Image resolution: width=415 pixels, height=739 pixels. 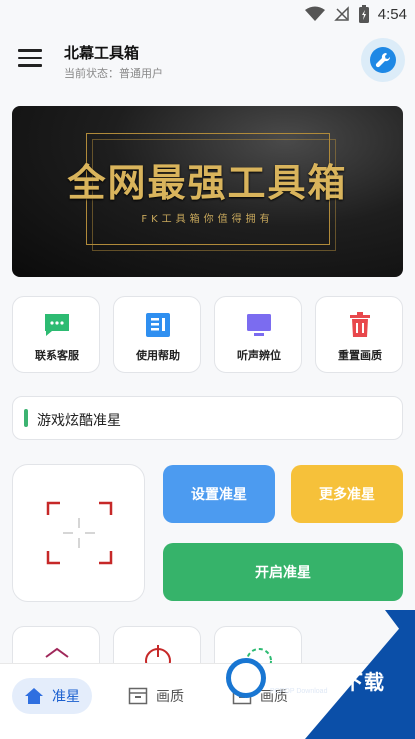 I want to click on sound-locate-button: 听声辨位, so click(x=258, y=334).